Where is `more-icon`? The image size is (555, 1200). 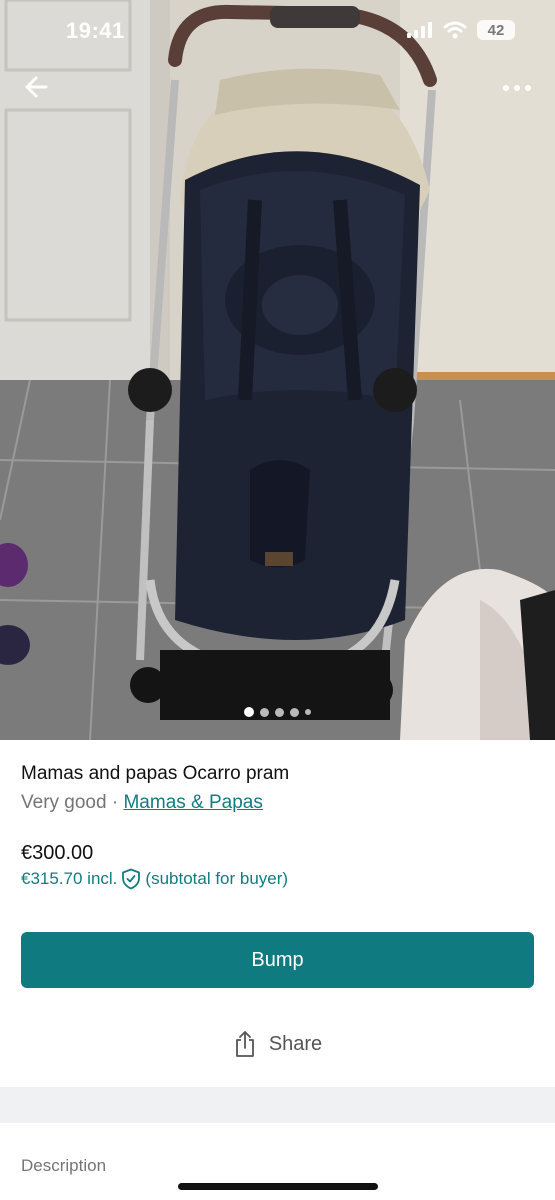
more-icon is located at coordinates (517, 88).